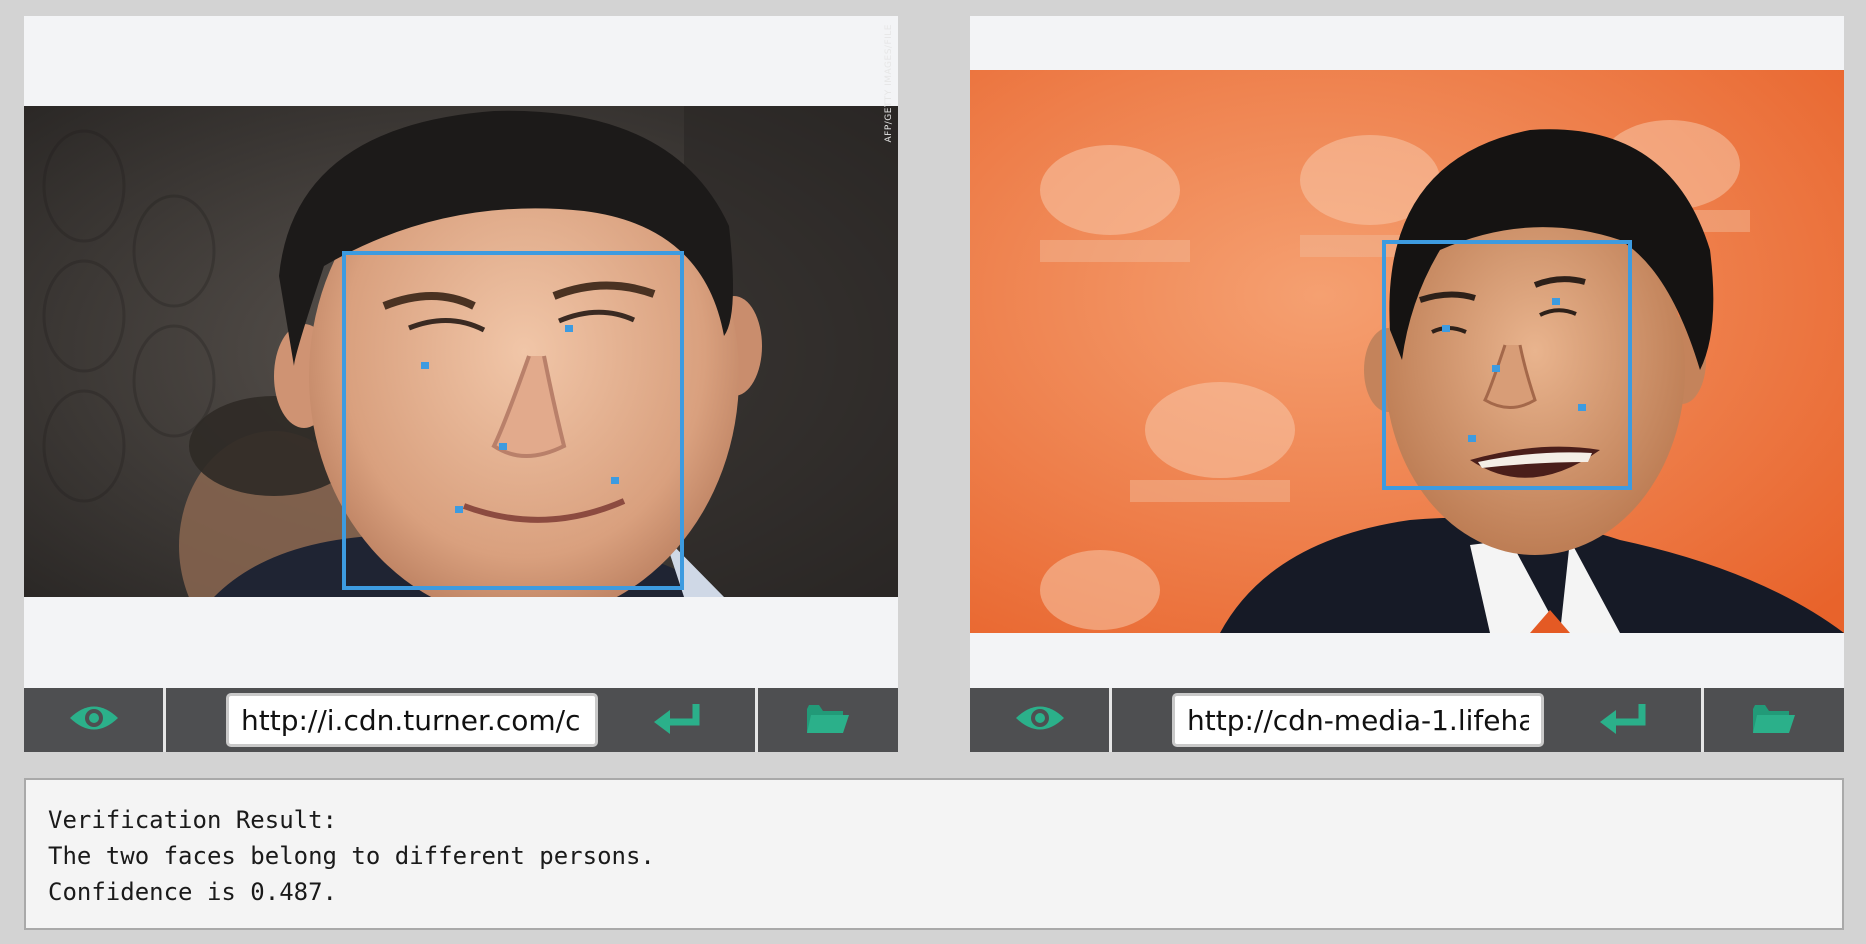 This screenshot has height=944, width=1866. I want to click on photo-credit: AFP/GETTY IMAGES/FILE, so click(889, 83).